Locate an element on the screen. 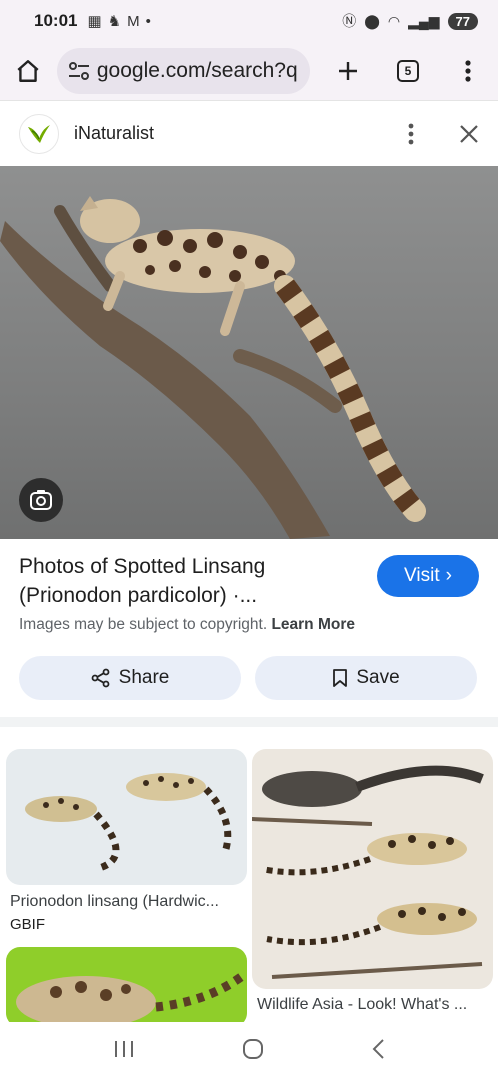  tune-icon is located at coordinates (79, 71).